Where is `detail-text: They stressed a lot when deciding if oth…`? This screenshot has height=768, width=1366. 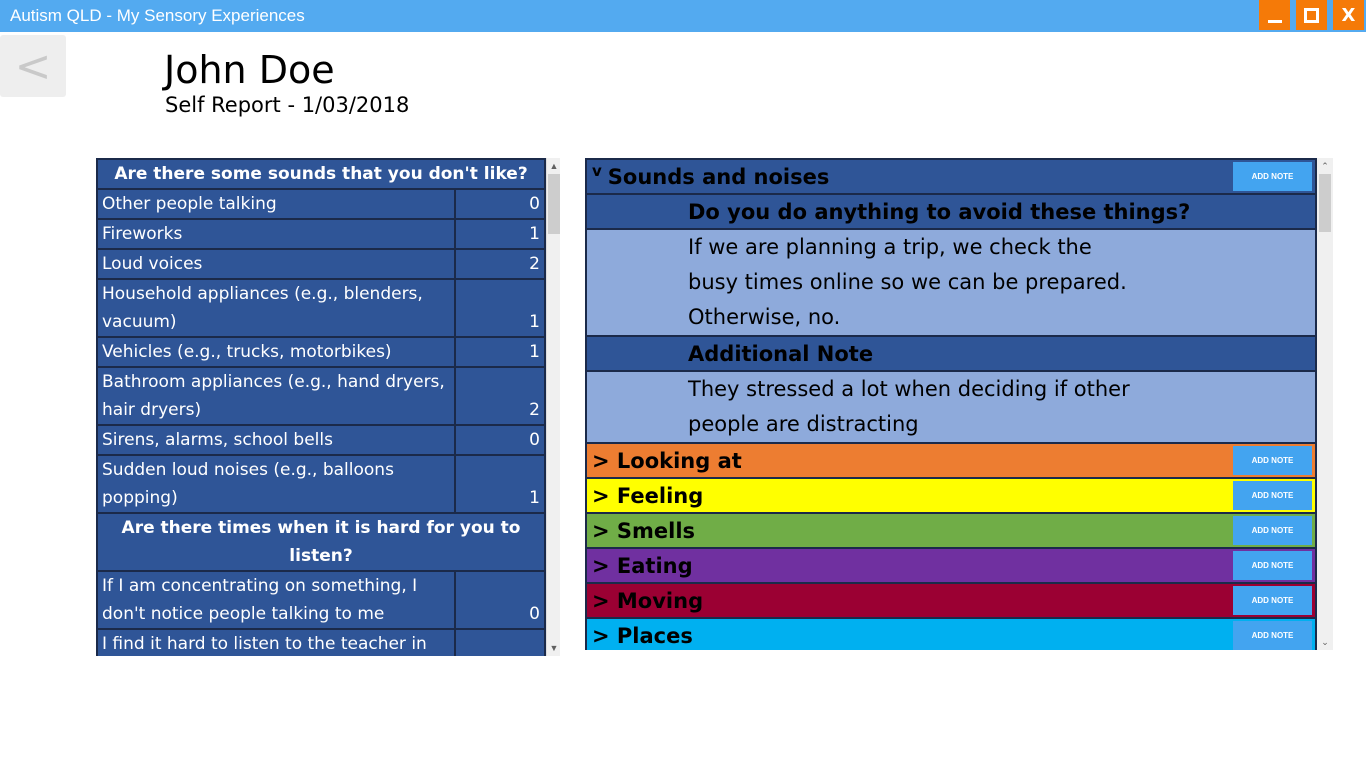
detail-text: They stressed a lot when deciding if oth… is located at coordinates (951, 408).